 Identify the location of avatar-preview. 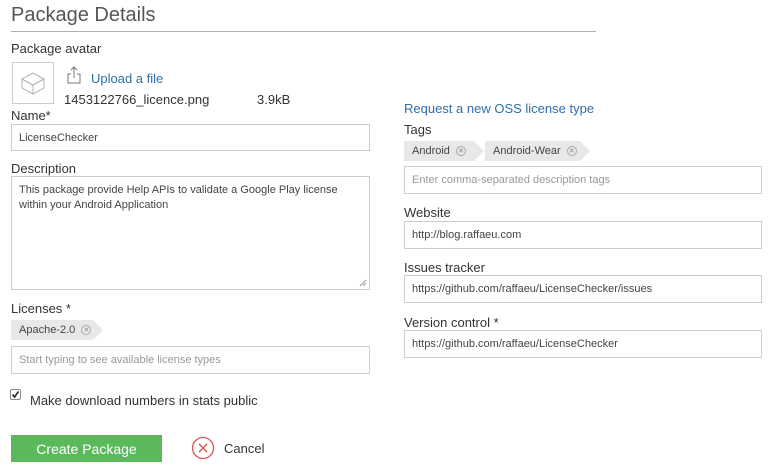
(33, 83).